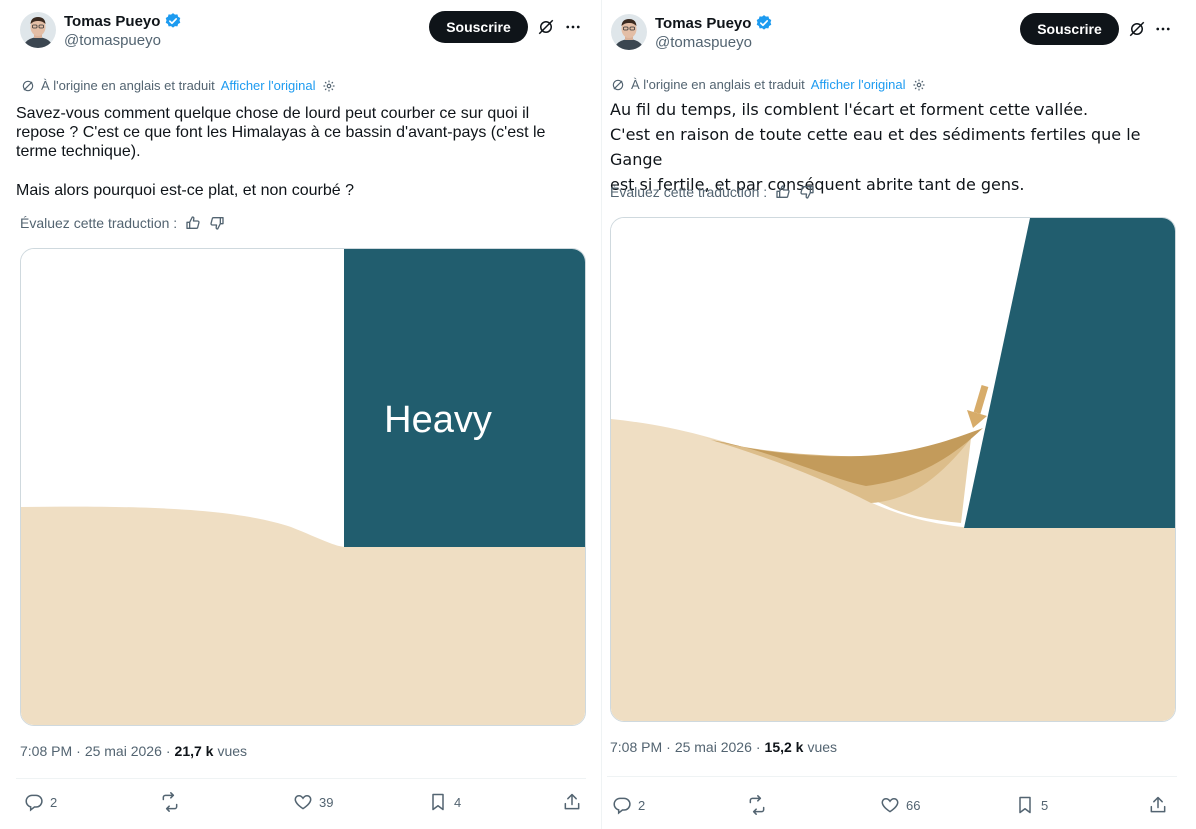 The image size is (1196, 829). Describe the element at coordinates (326, 802) in the screenshot. I see `like-count: 39` at that location.